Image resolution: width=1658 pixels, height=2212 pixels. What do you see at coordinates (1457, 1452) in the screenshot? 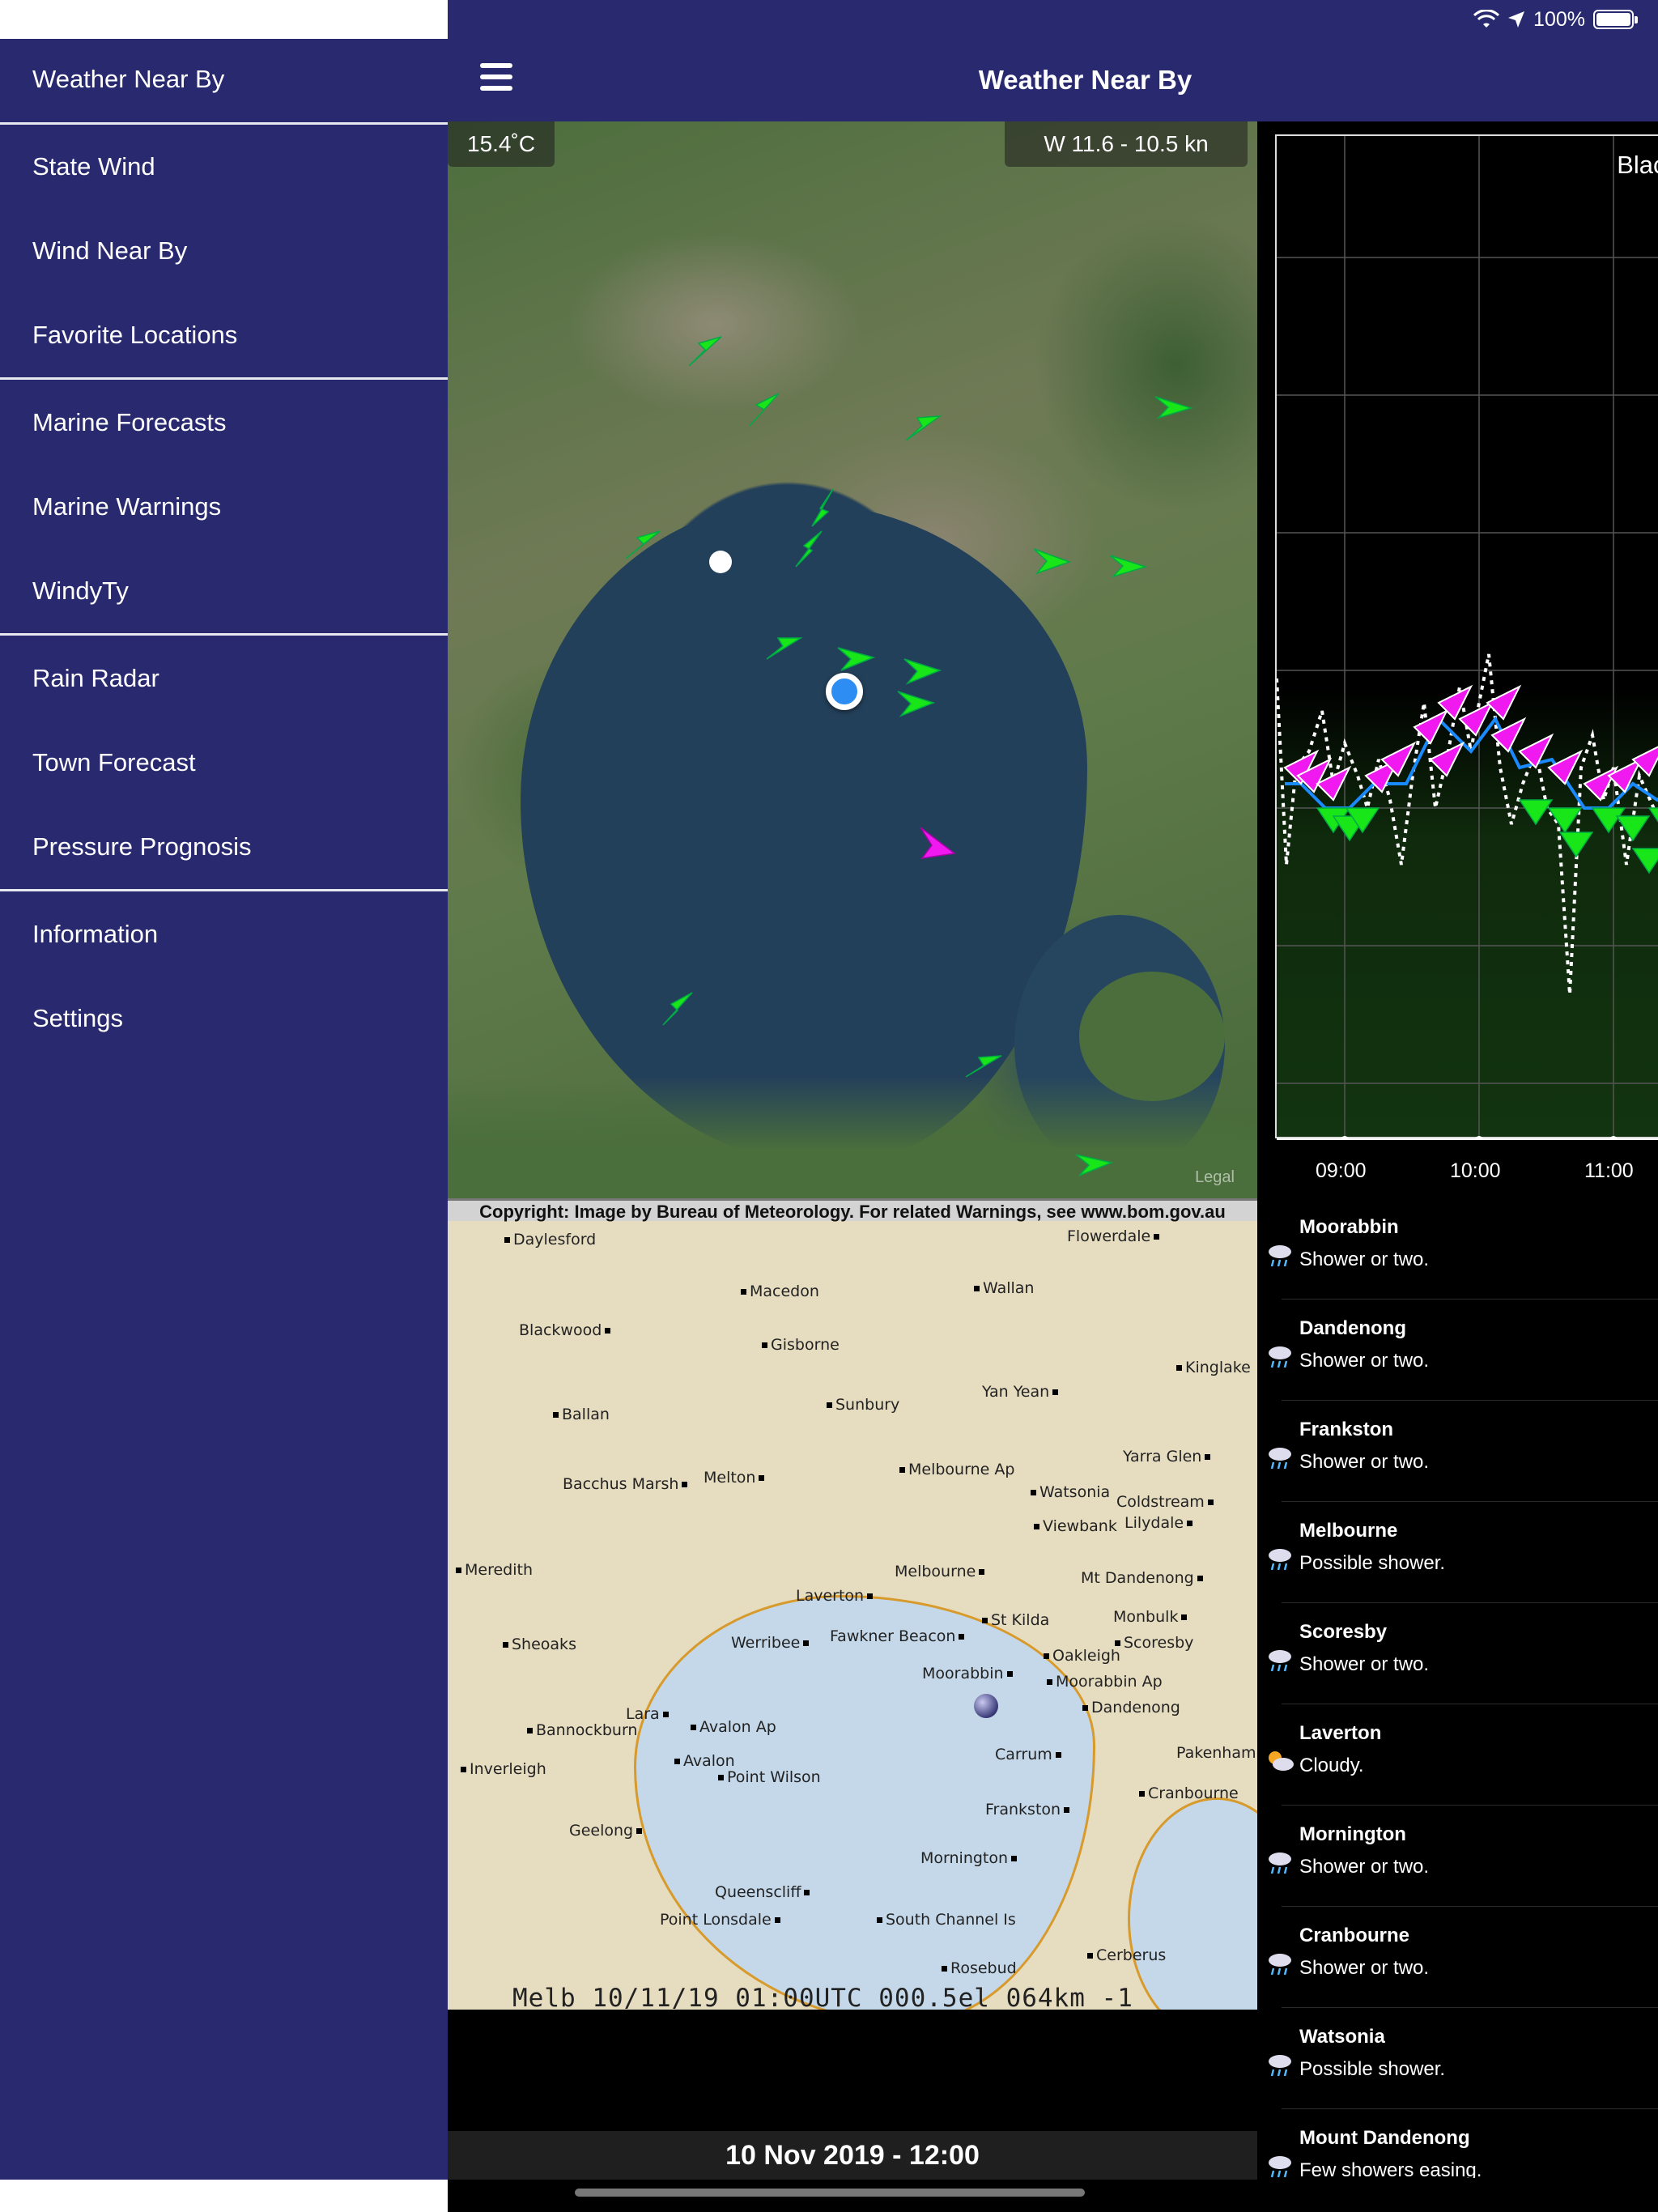
I see `forecast-item-frankston: Frankston Shower or two.` at bounding box center [1457, 1452].